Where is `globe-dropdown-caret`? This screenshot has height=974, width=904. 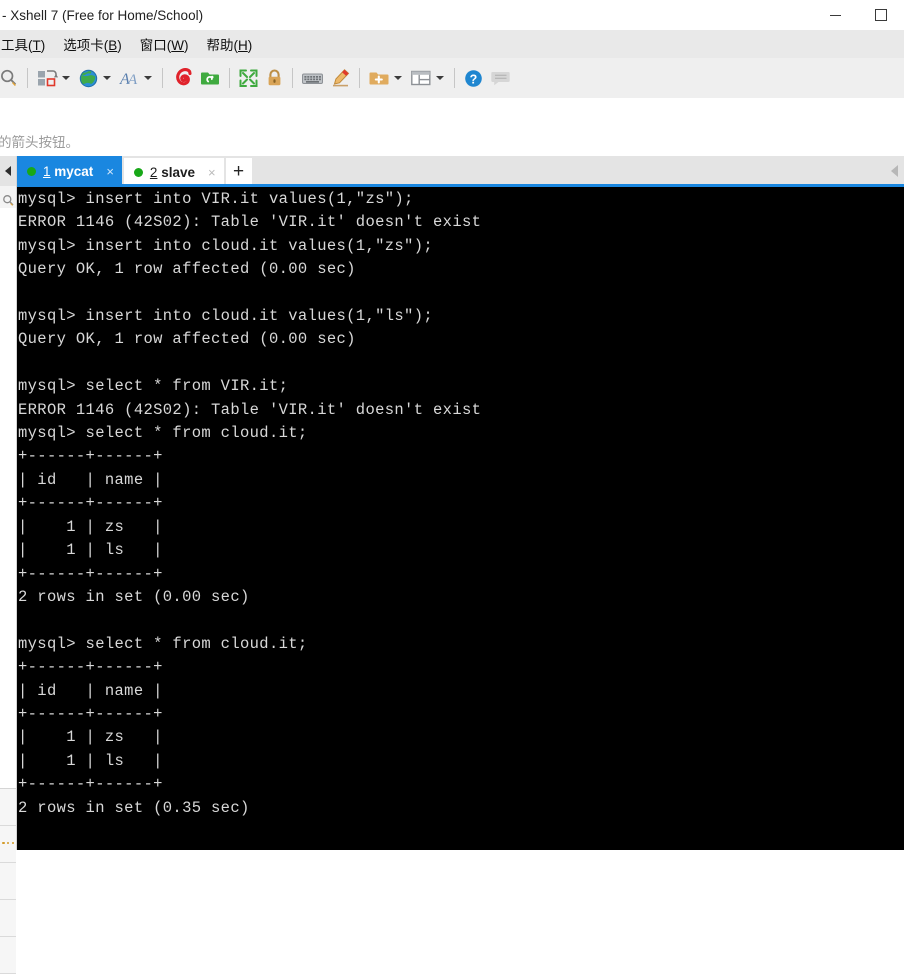
globe-dropdown-caret is located at coordinates (107, 78).